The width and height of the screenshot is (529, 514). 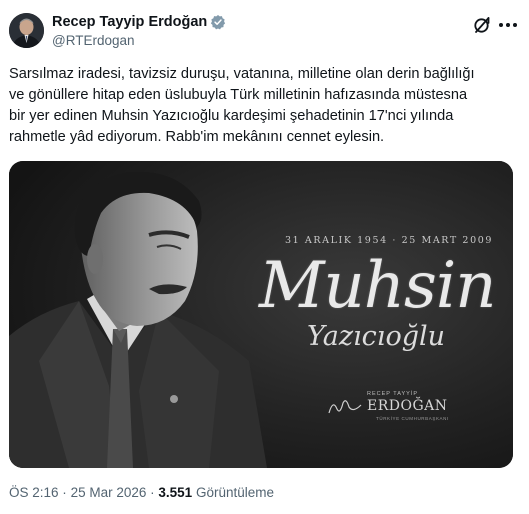 What do you see at coordinates (389, 240) in the screenshot?
I see `memorial-dates: 31 ARALIK 1954 · 25 MART 2009` at bounding box center [389, 240].